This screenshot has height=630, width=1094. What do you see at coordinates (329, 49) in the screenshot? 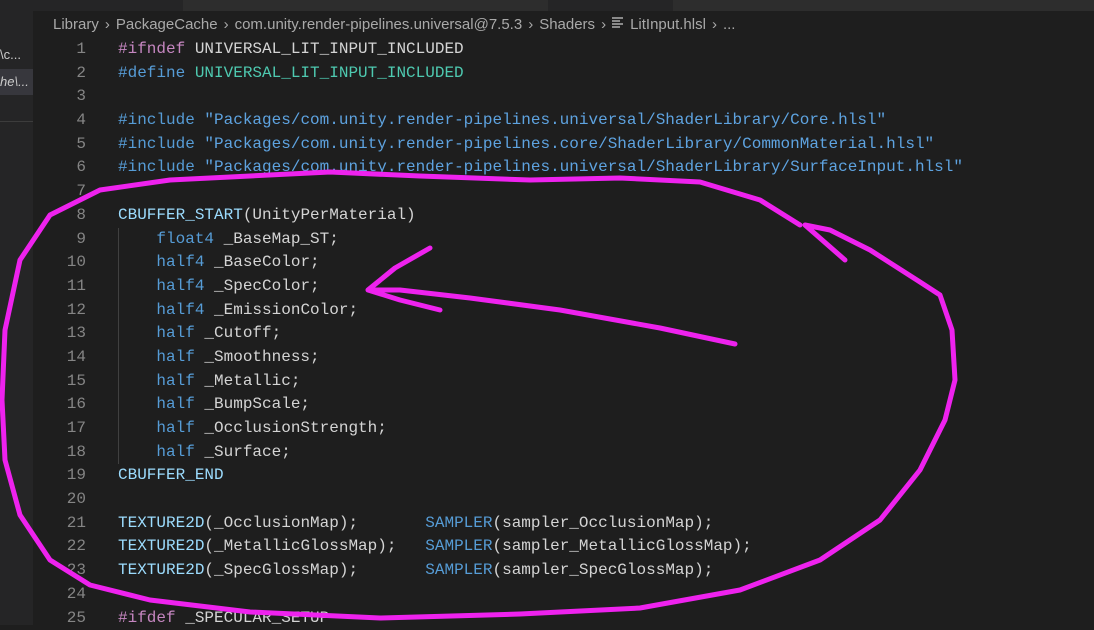
I see `token-plain: UNIVERSAL_LIT_INPUT_INCLUDED` at bounding box center [329, 49].